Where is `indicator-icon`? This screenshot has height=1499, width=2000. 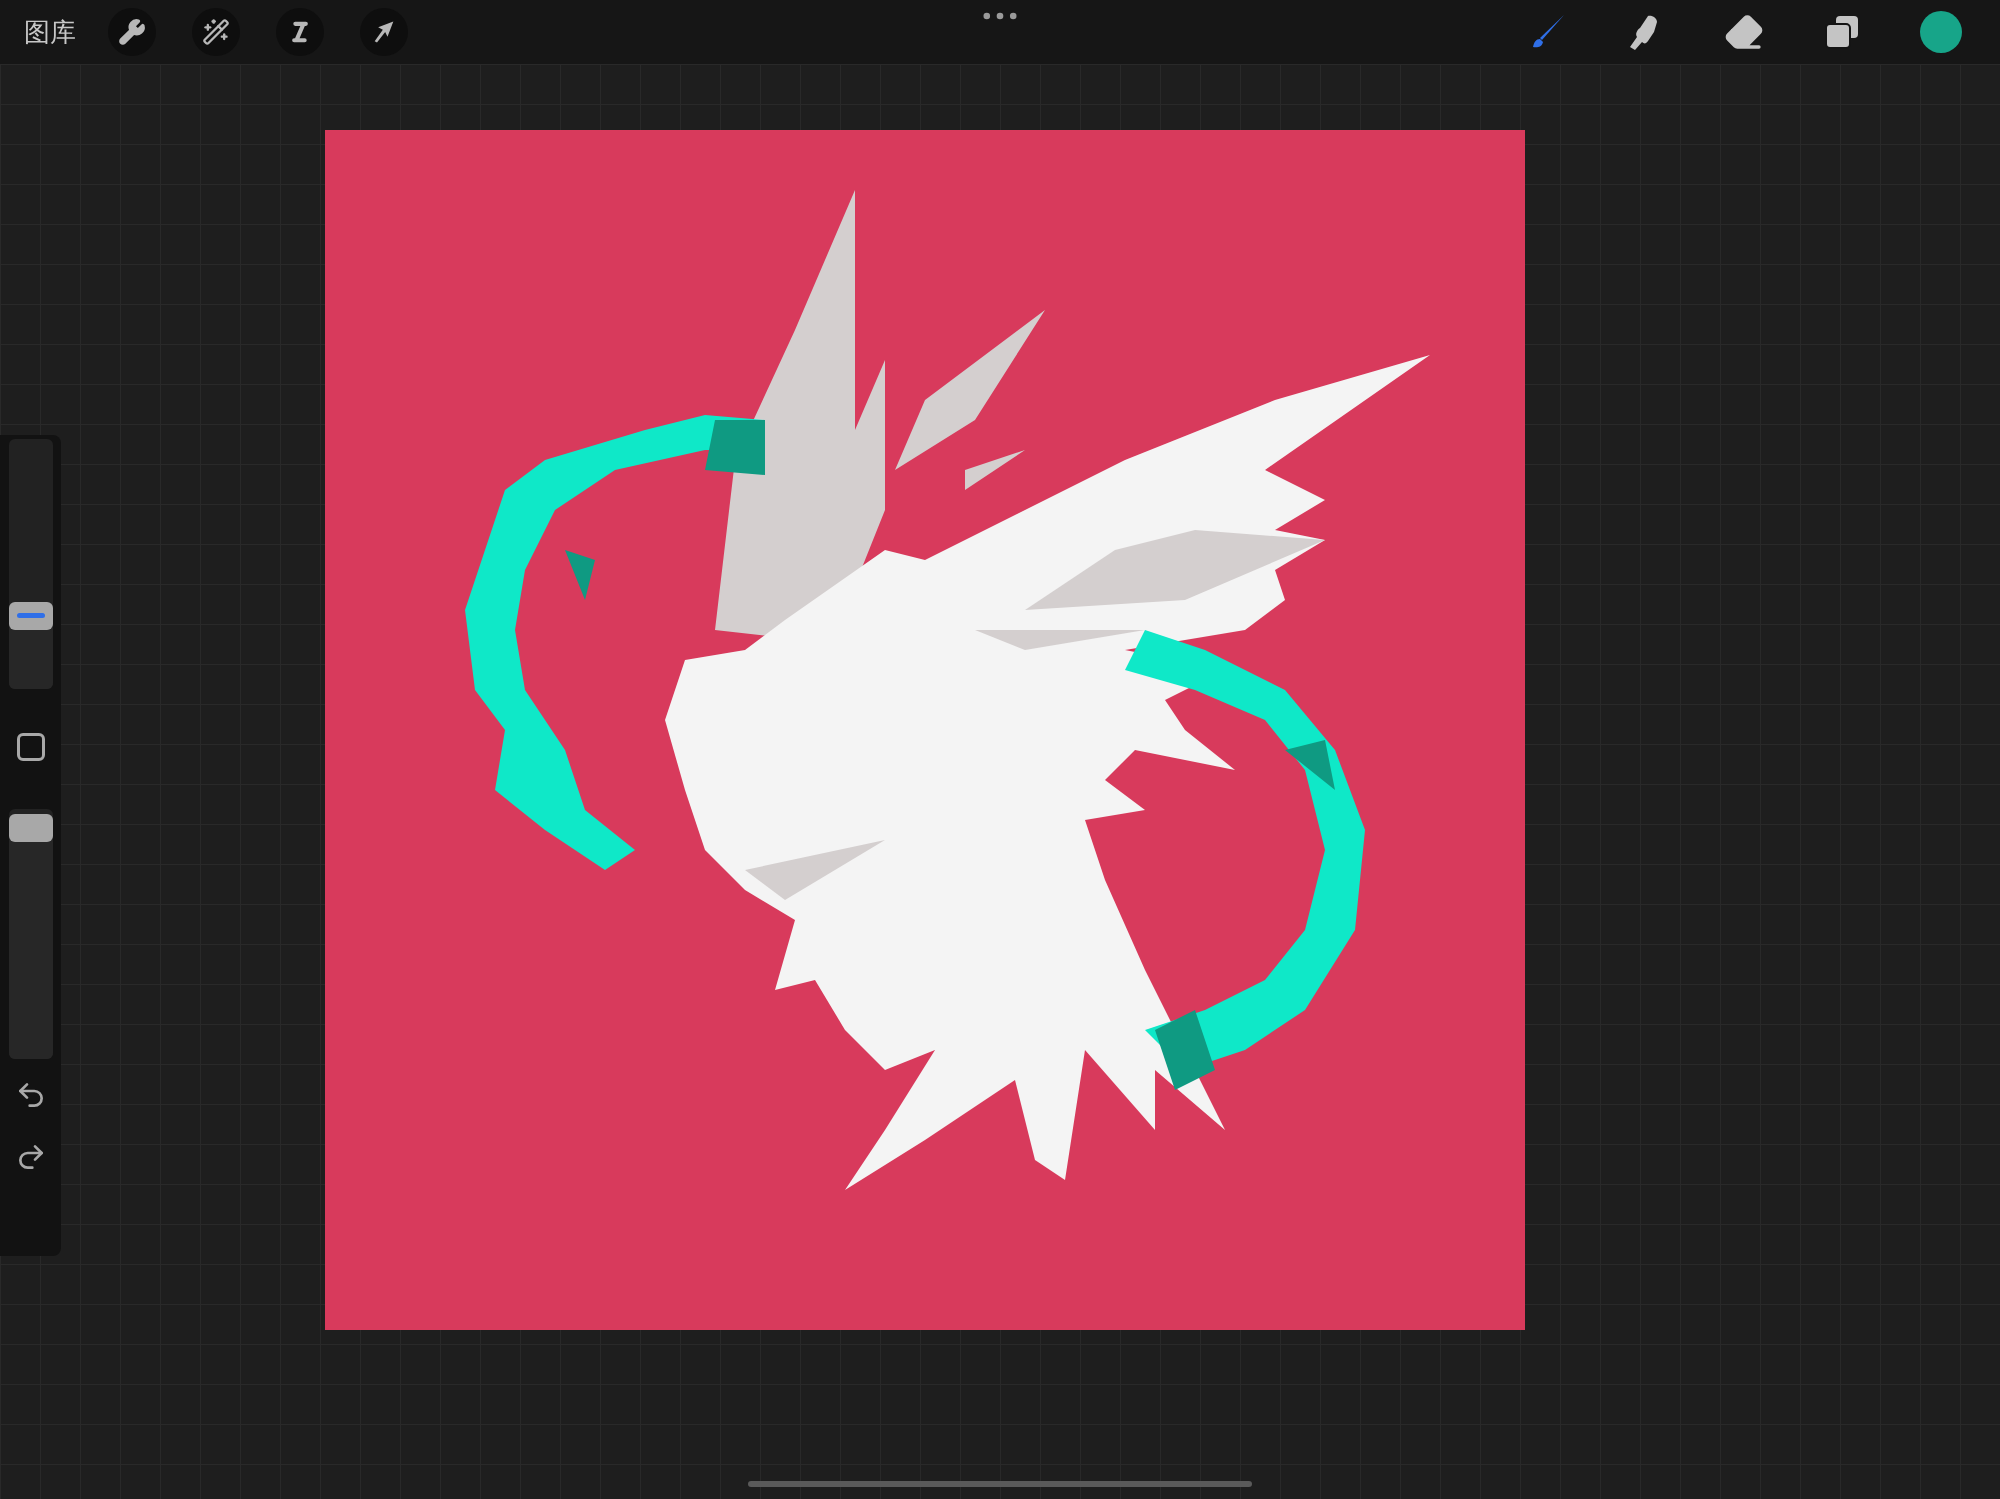
indicator-icon is located at coordinates (30, 615).